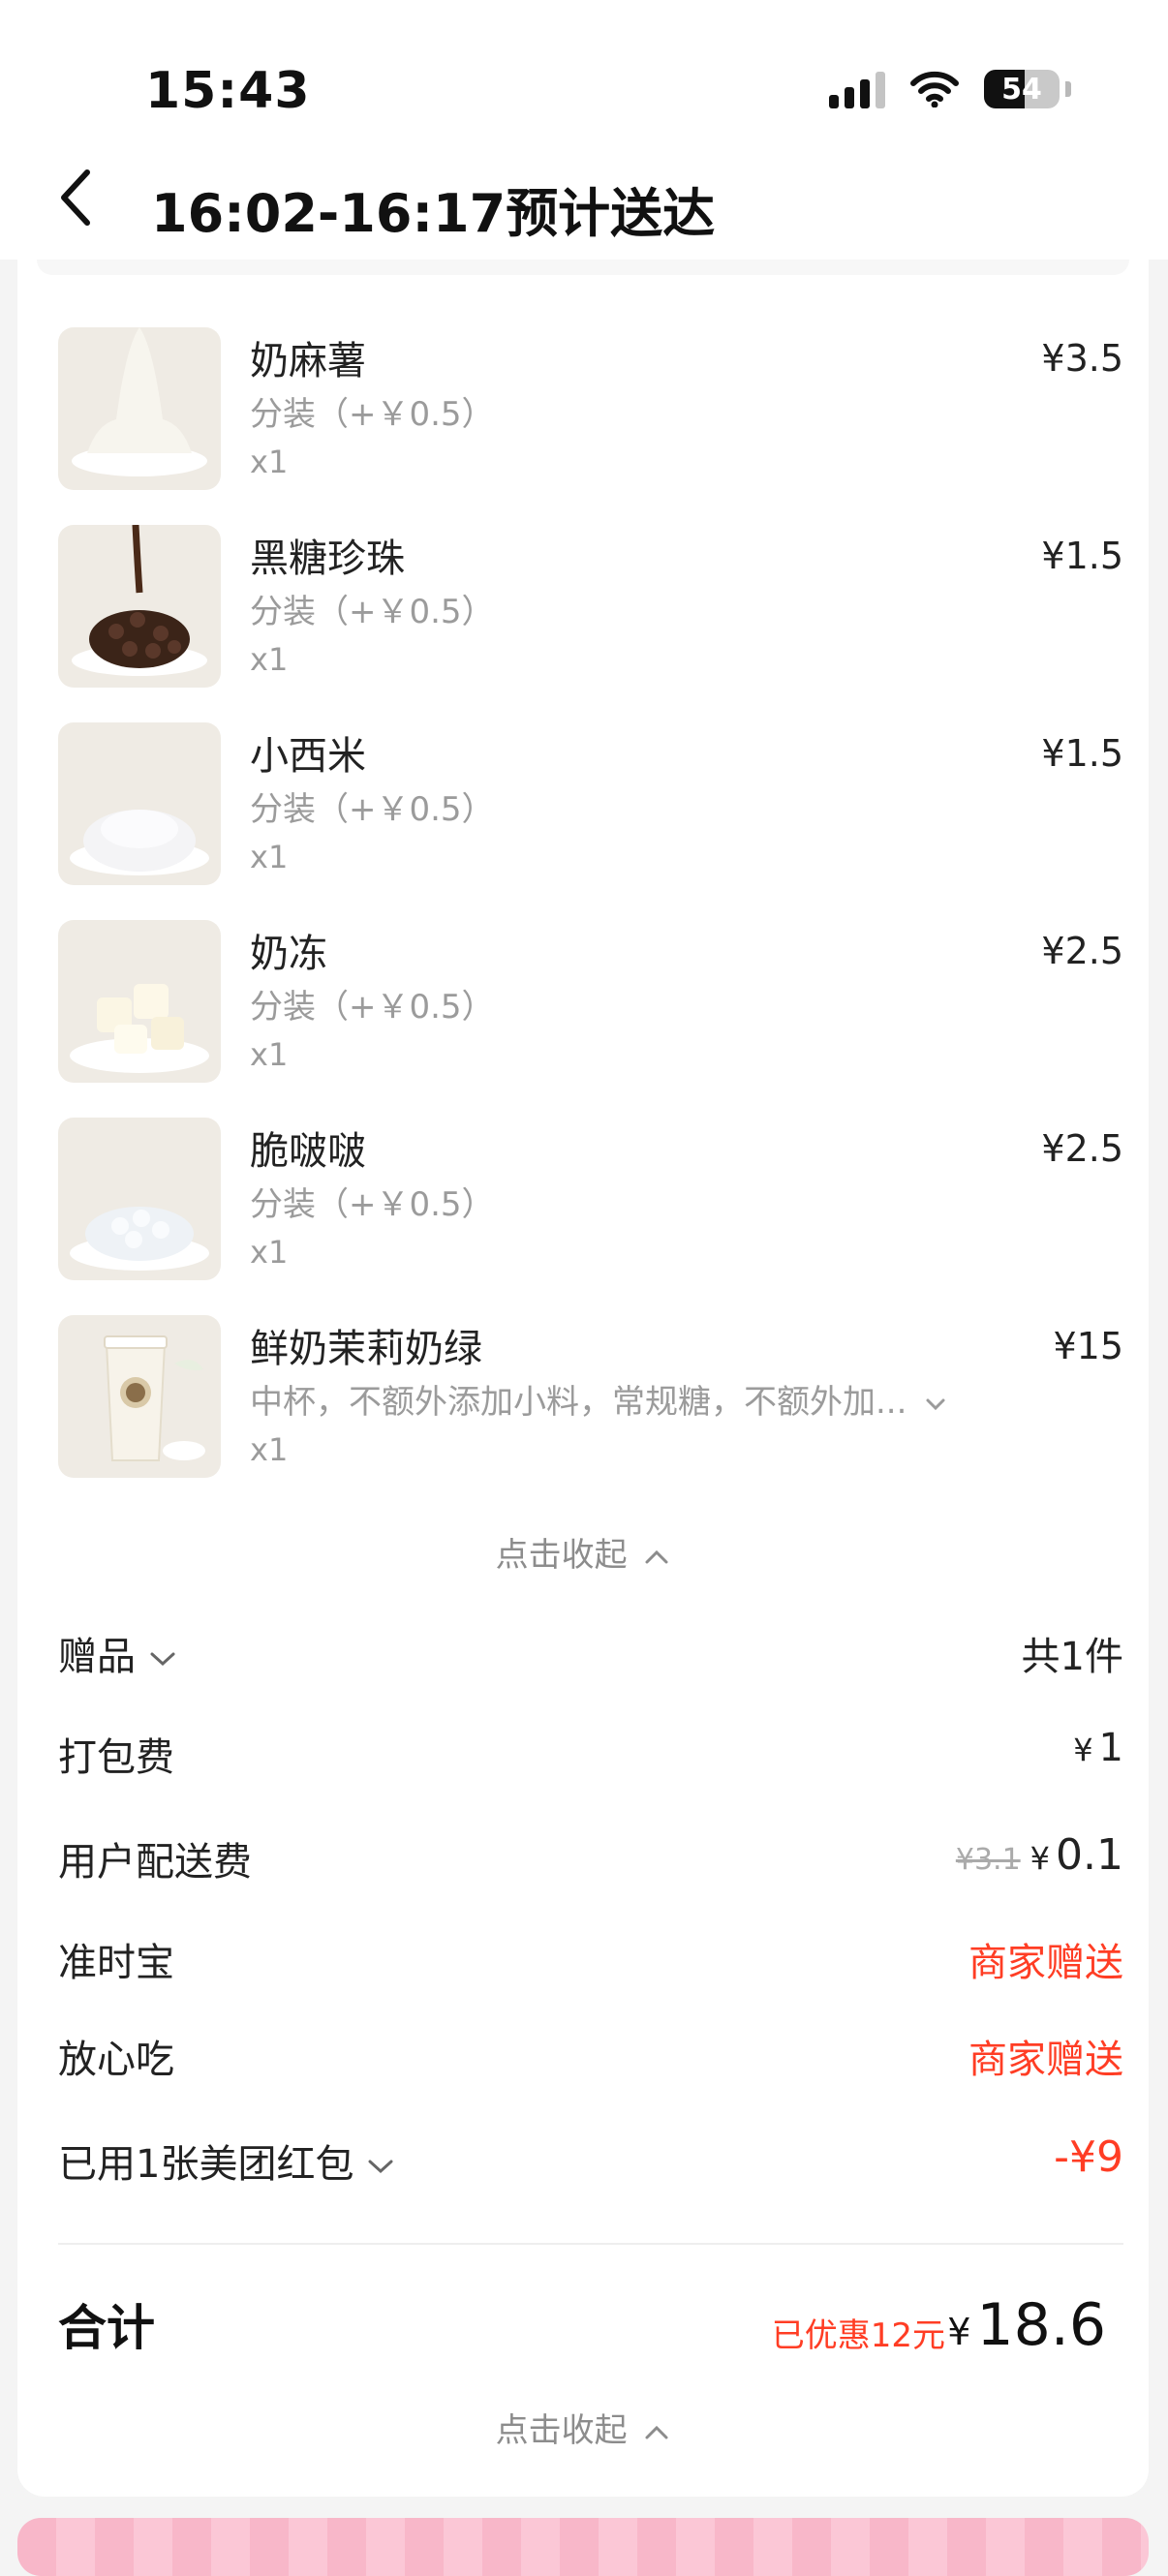 The width and height of the screenshot is (1168, 2576). I want to click on list-item: 小西米 分装（+￥0.5） x1 ¥1.5, so click(590, 804).